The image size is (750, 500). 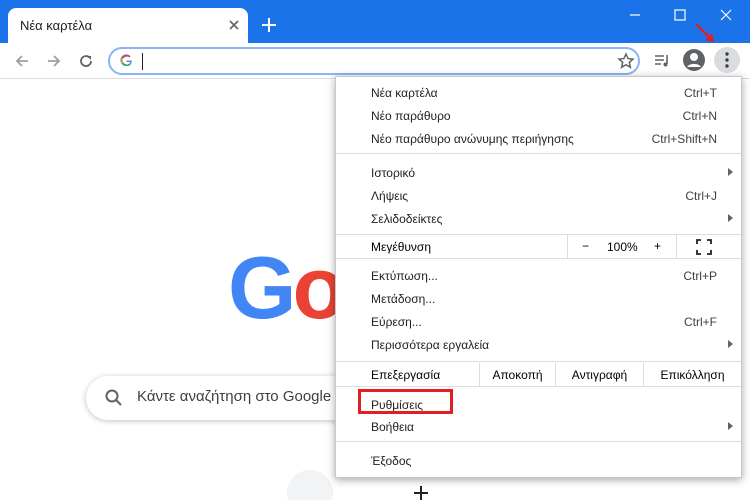 What do you see at coordinates (538, 172) in the screenshot?
I see `menu-item-history: Ιστορικό` at bounding box center [538, 172].